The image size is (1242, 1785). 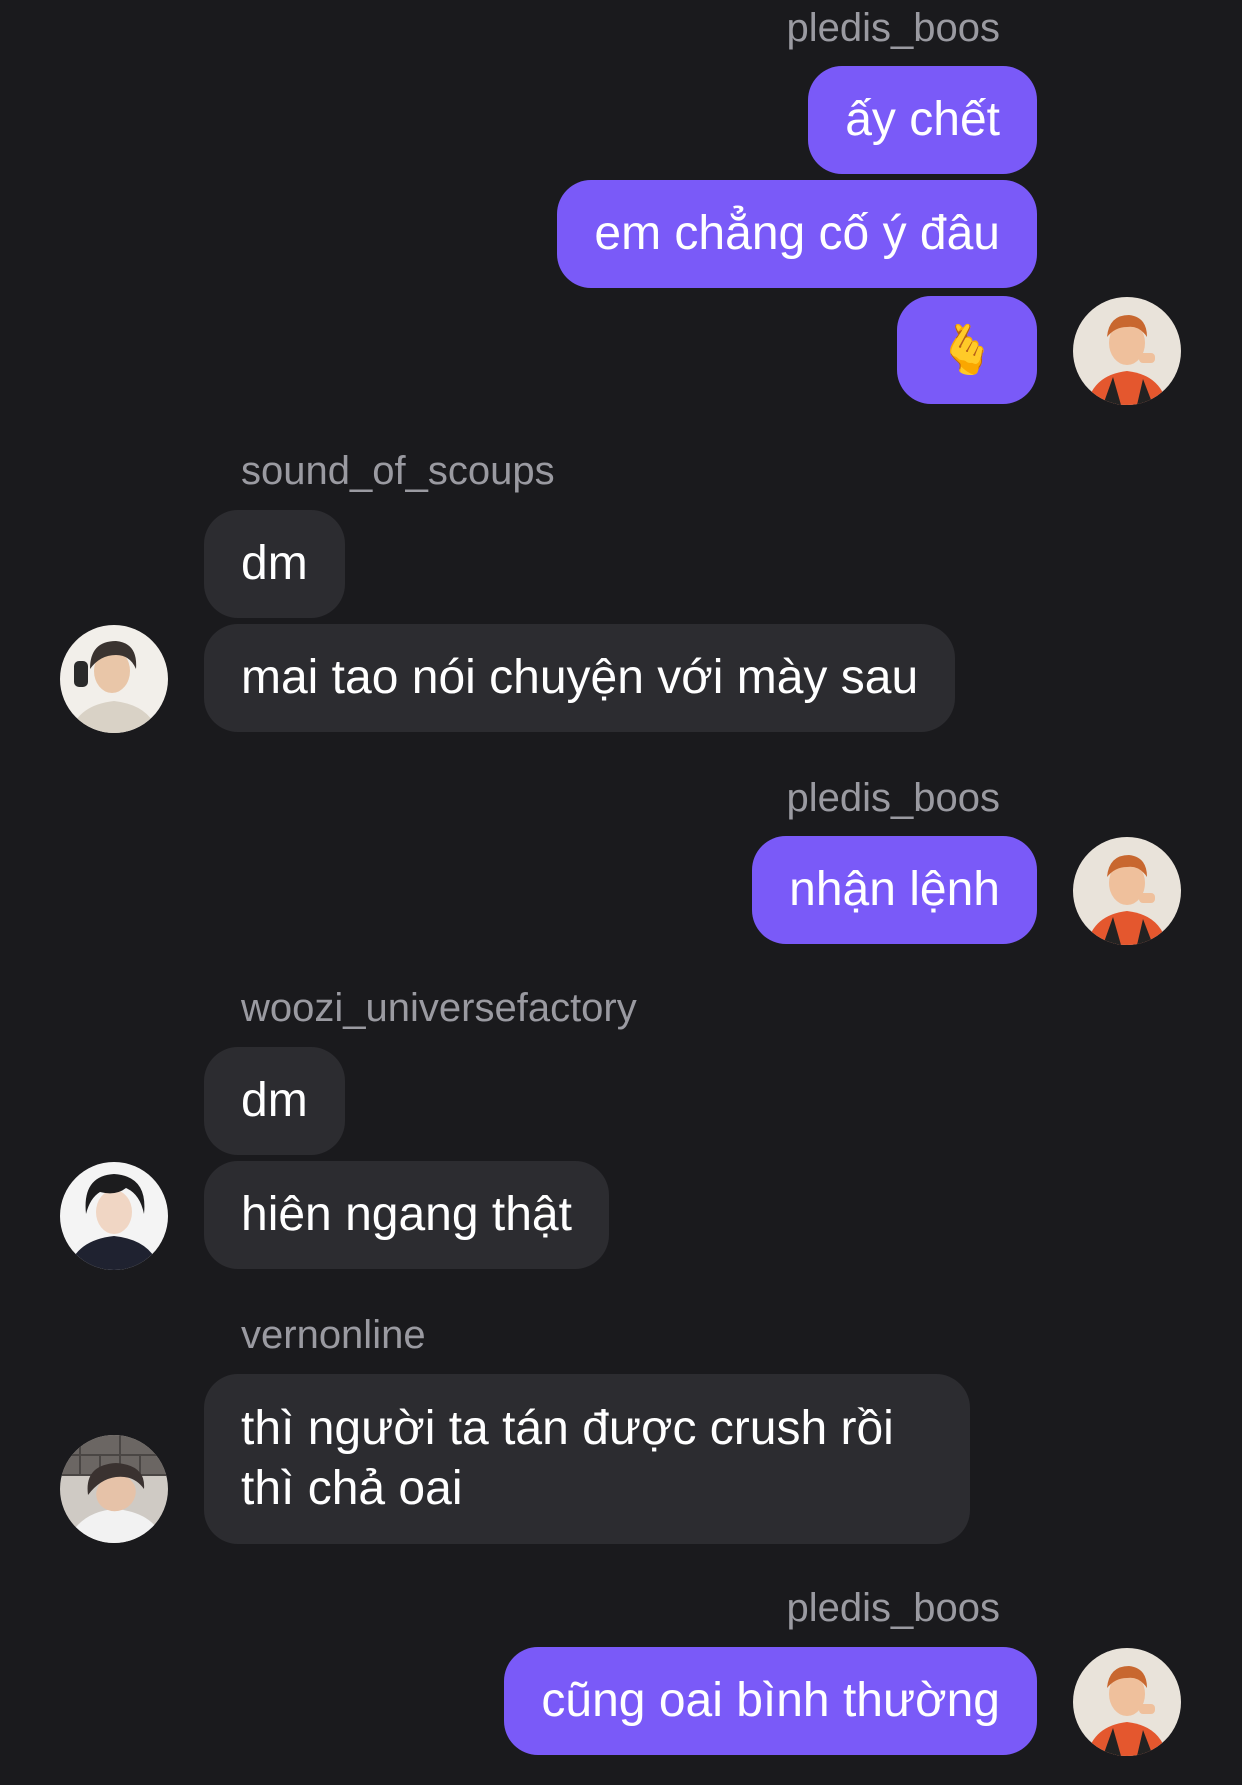 I want to click on message-text: em chẳng cố ý đâu, so click(x=797, y=233).